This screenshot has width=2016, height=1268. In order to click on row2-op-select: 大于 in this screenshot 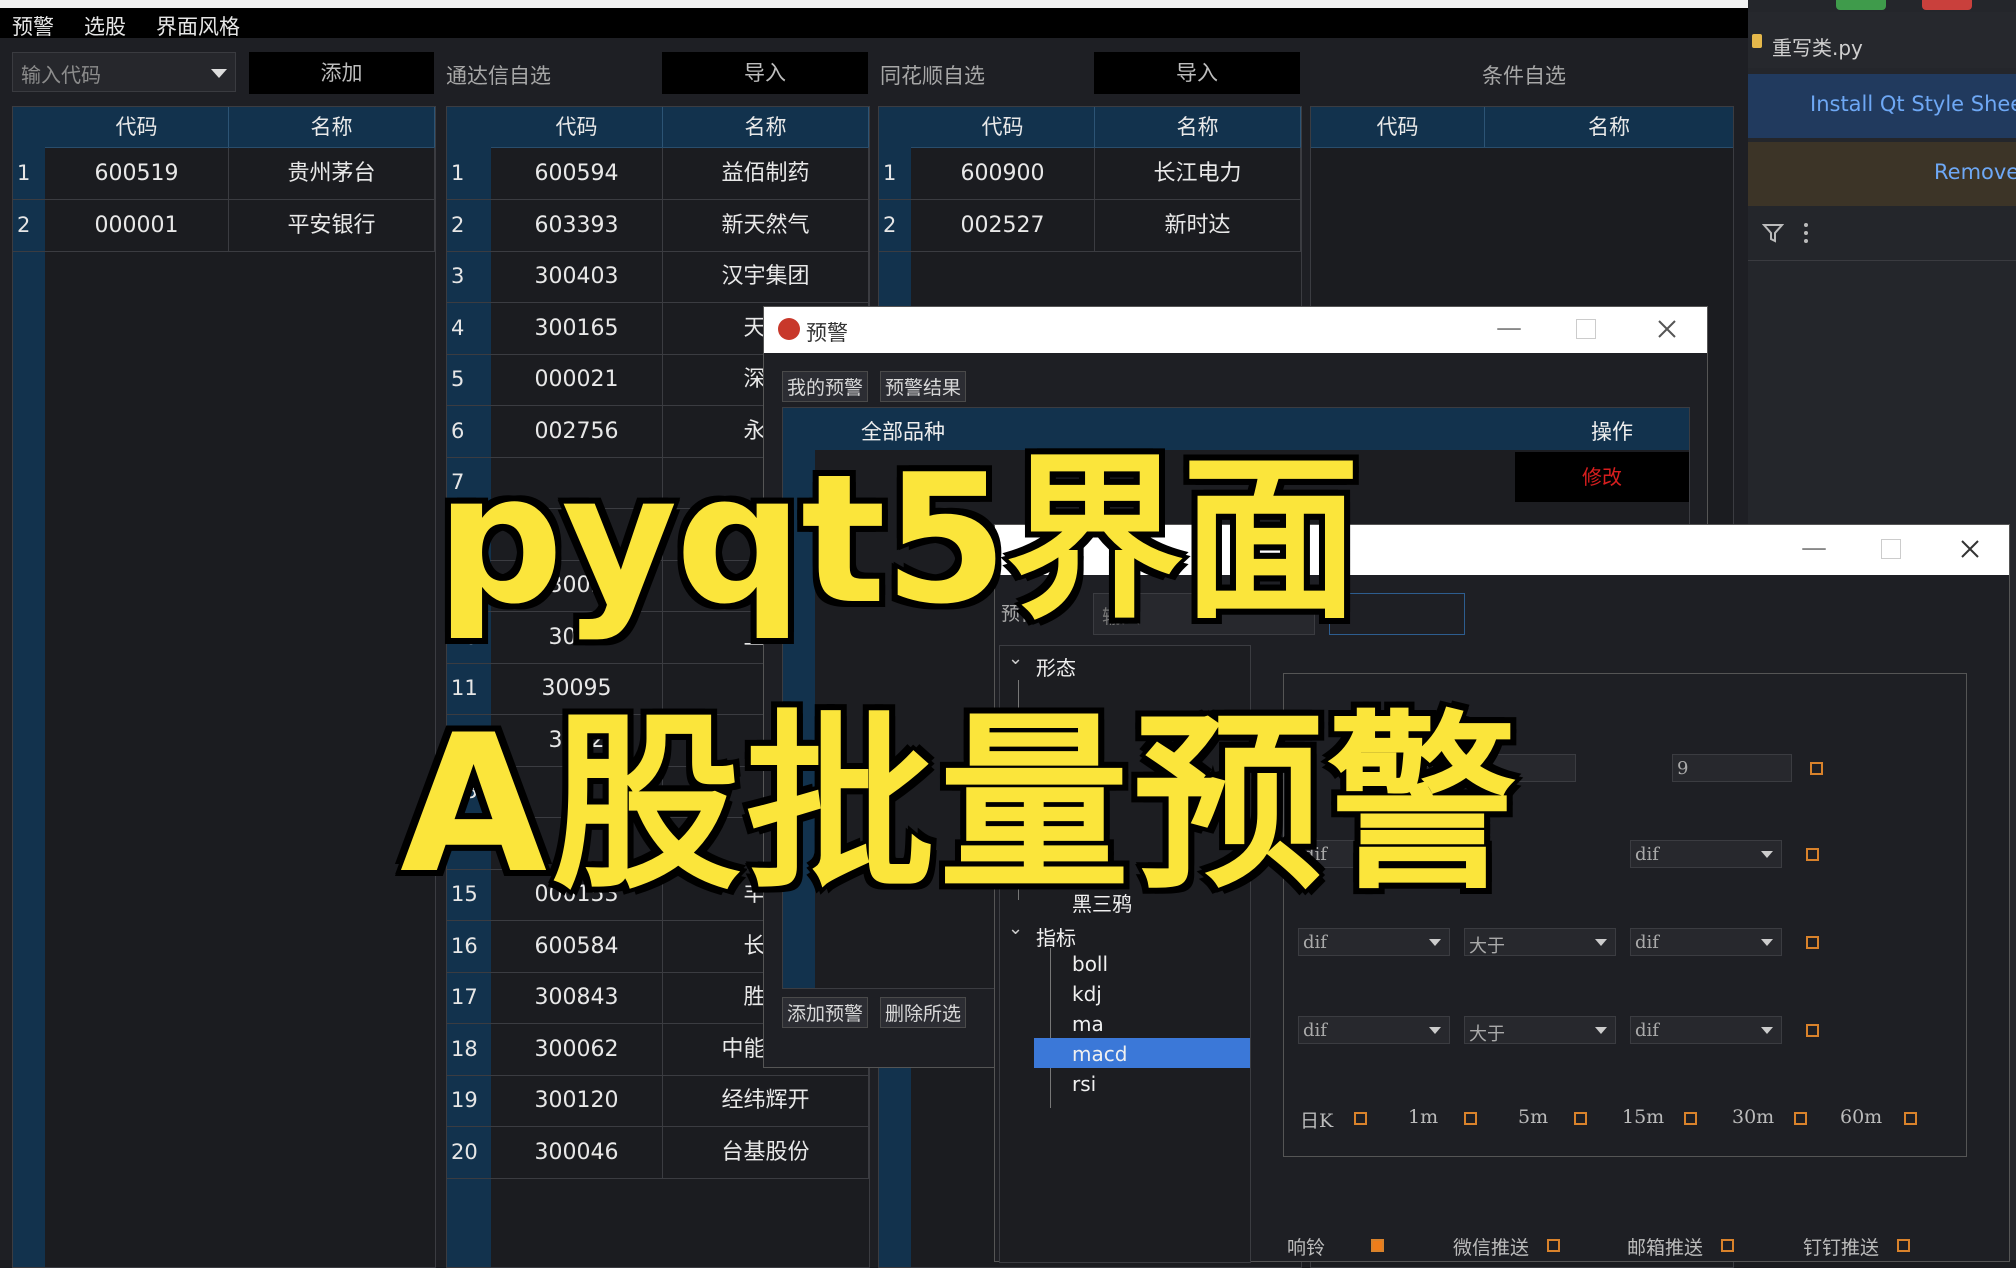, I will do `click(1540, 942)`.